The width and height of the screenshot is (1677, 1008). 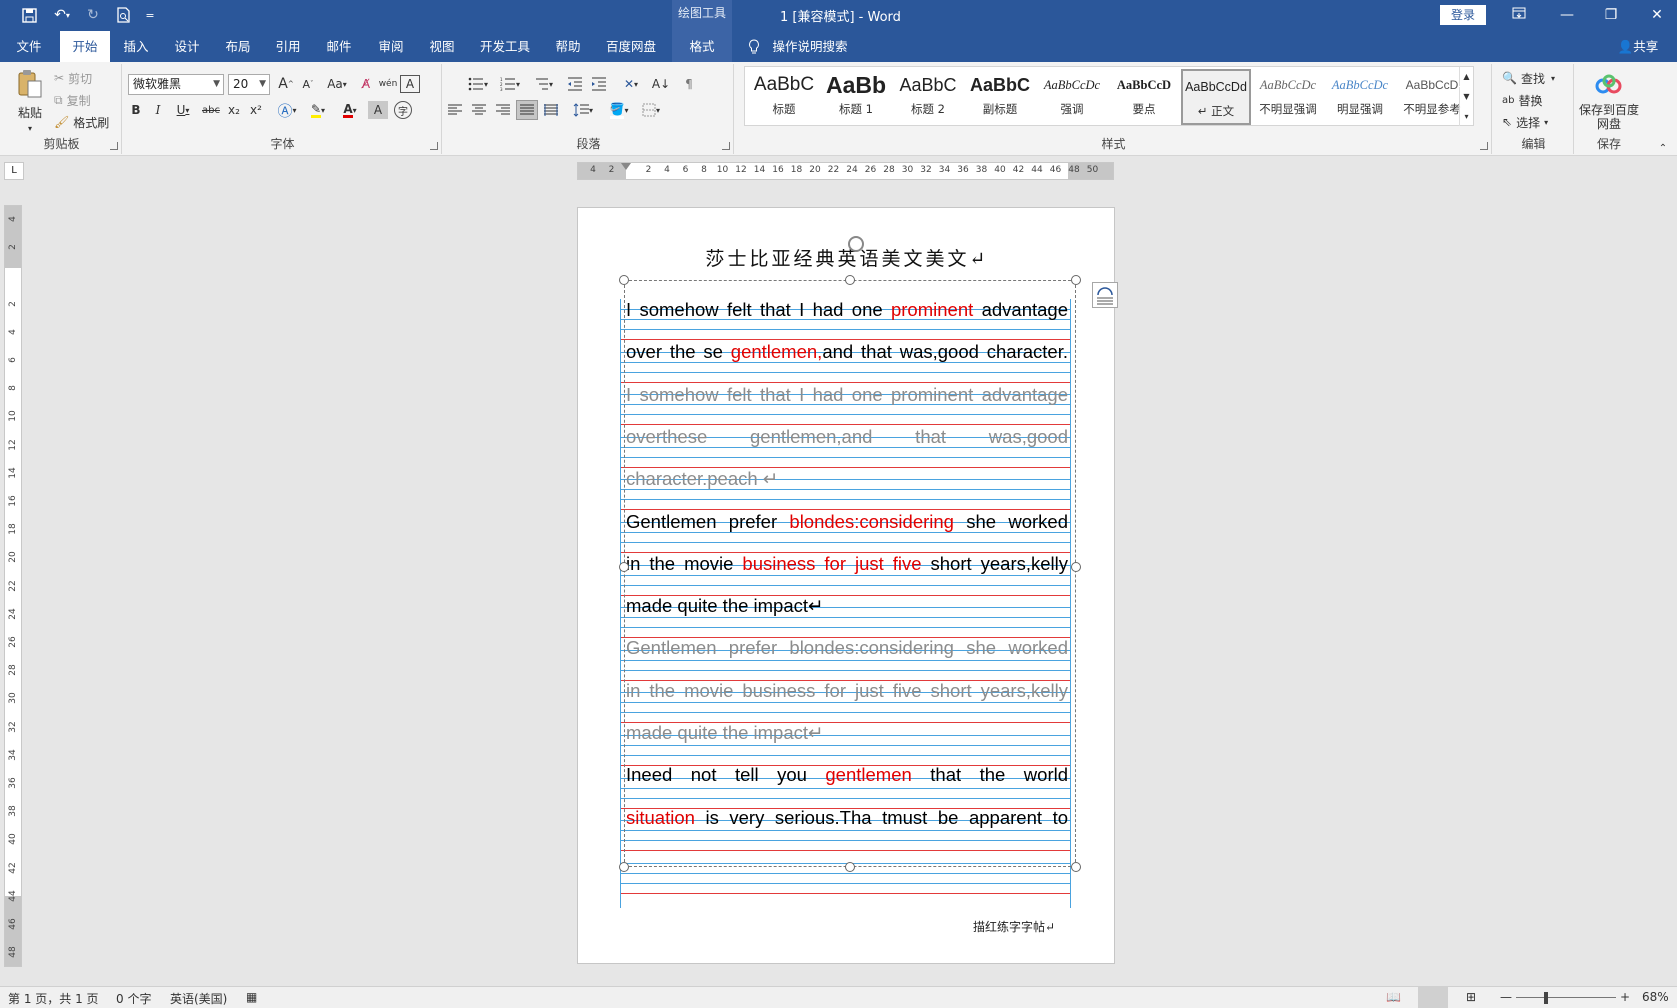 I want to click on trace-line: made quite the impact↵, so click(x=847, y=733).